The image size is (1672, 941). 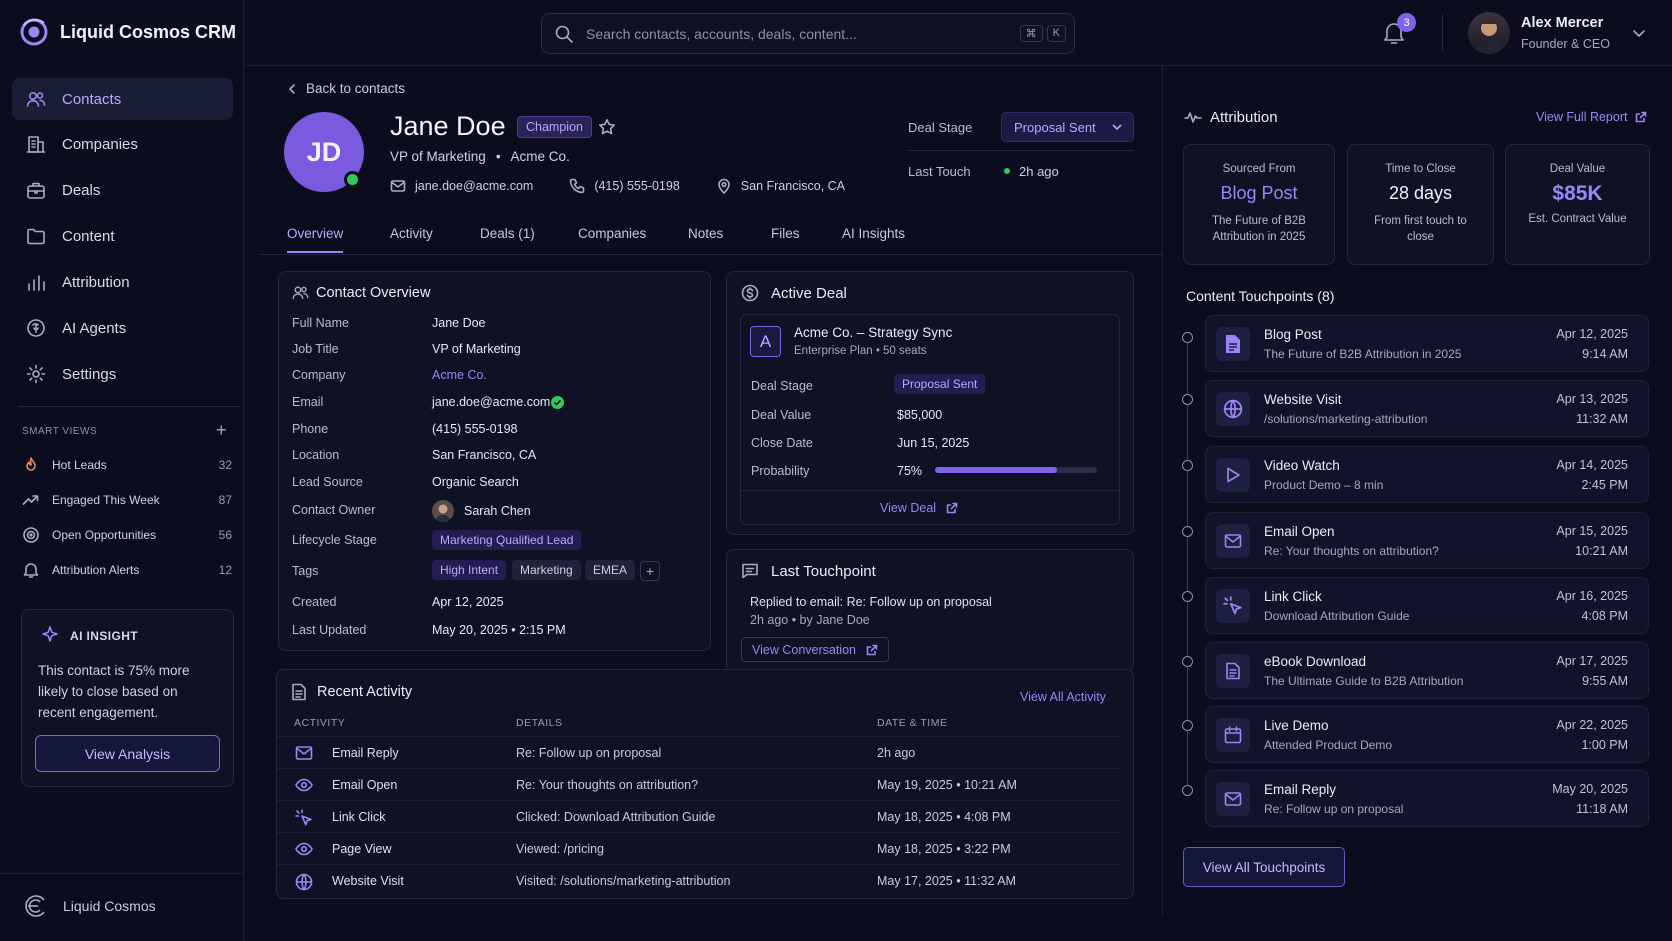 I want to click on column-header: DETAILS, so click(x=539, y=723).